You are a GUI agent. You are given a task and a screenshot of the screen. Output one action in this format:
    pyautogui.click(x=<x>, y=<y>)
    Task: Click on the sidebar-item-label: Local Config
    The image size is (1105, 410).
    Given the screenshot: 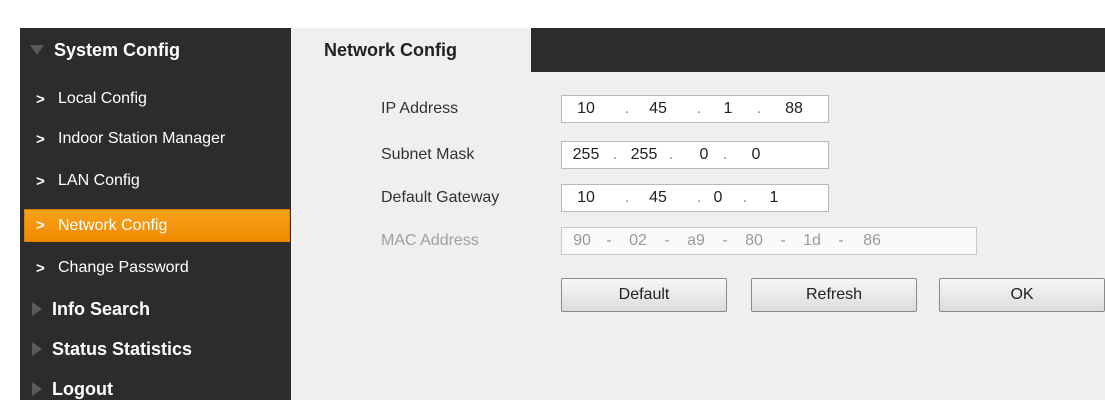 What is the action you would take?
    pyautogui.click(x=102, y=98)
    